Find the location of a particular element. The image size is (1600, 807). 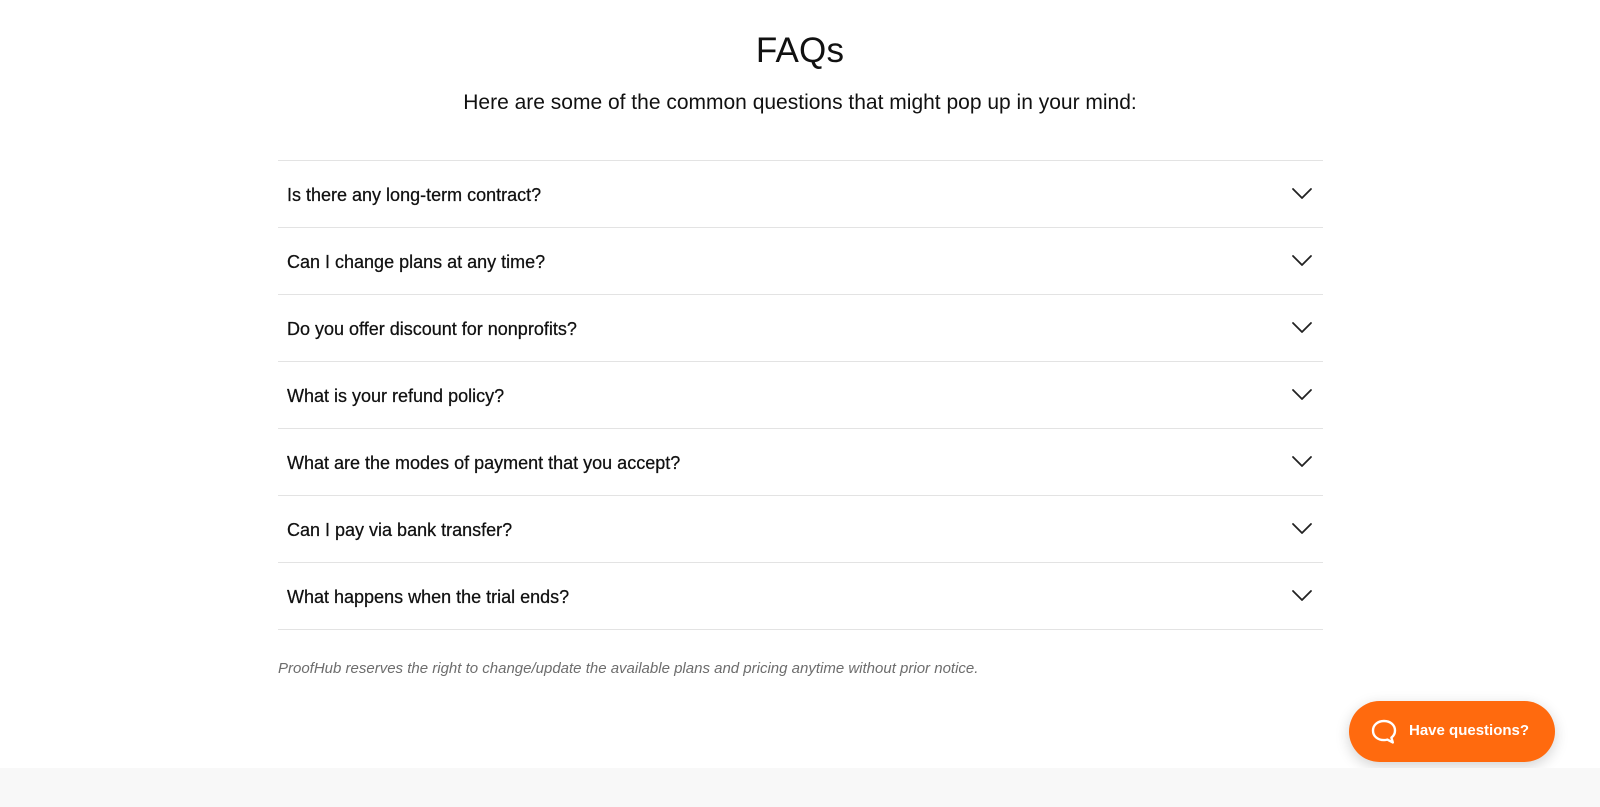

faq-item-trial-ends: What happens when the trial ends? is located at coordinates (800, 596).